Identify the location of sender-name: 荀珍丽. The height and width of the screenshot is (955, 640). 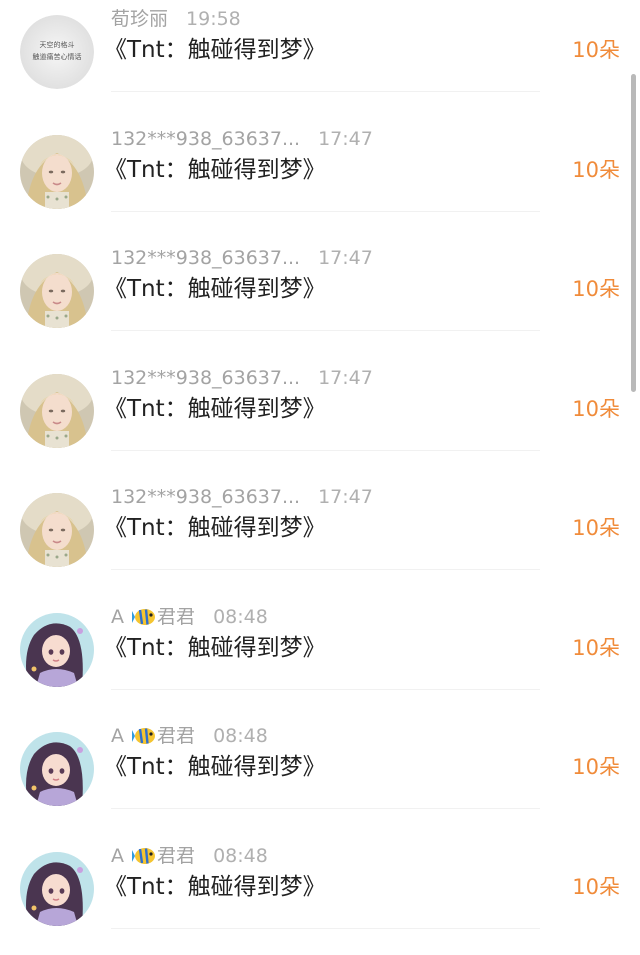
(140, 19).